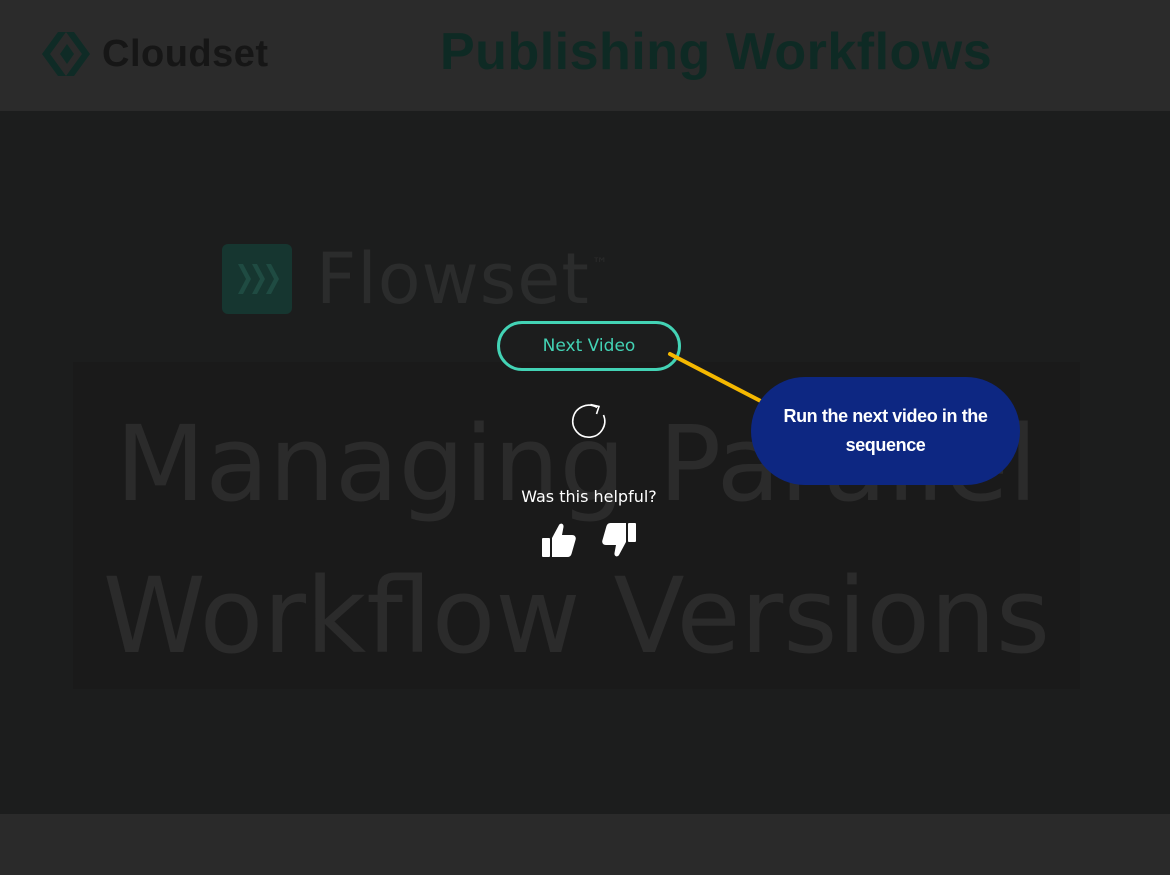 The width and height of the screenshot is (1170, 875). What do you see at coordinates (559, 540) in the screenshot?
I see `thumbs-up-icon` at bounding box center [559, 540].